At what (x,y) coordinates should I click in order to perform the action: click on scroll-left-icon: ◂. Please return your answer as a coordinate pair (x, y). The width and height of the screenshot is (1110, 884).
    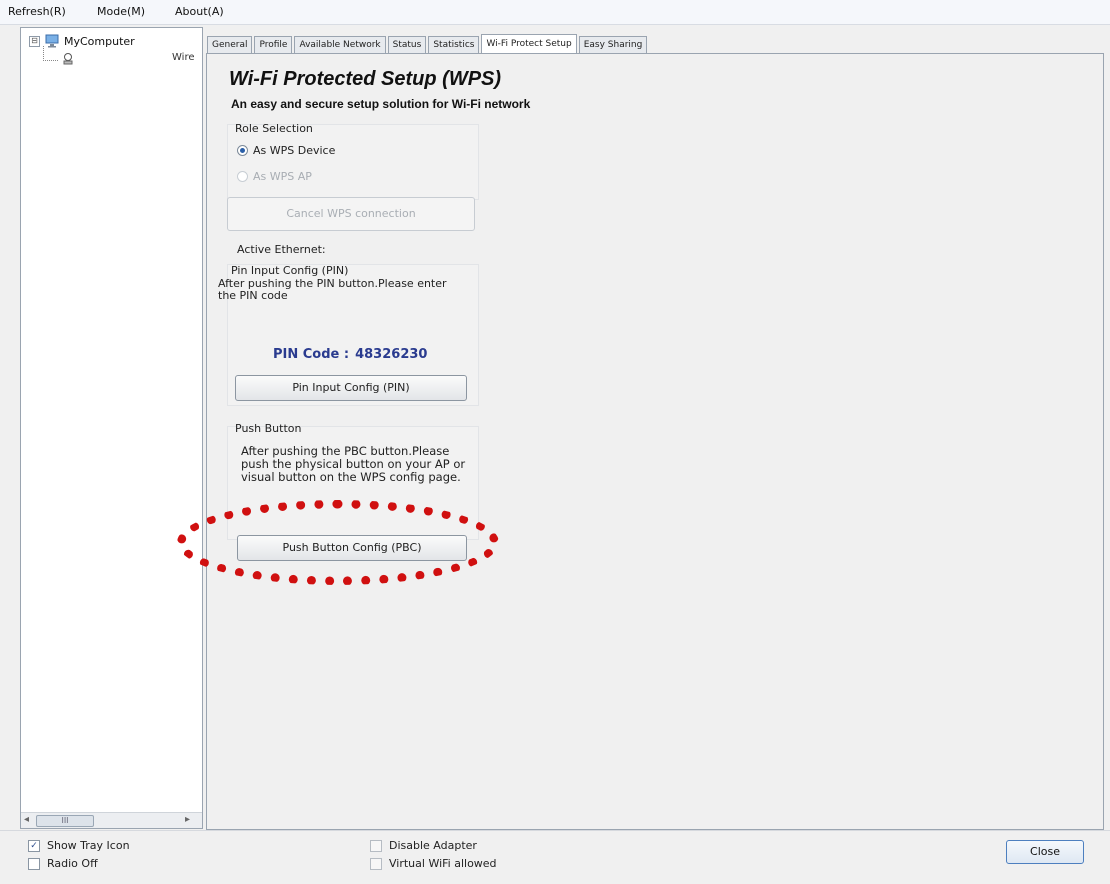
    Looking at the image, I should click on (26, 819).